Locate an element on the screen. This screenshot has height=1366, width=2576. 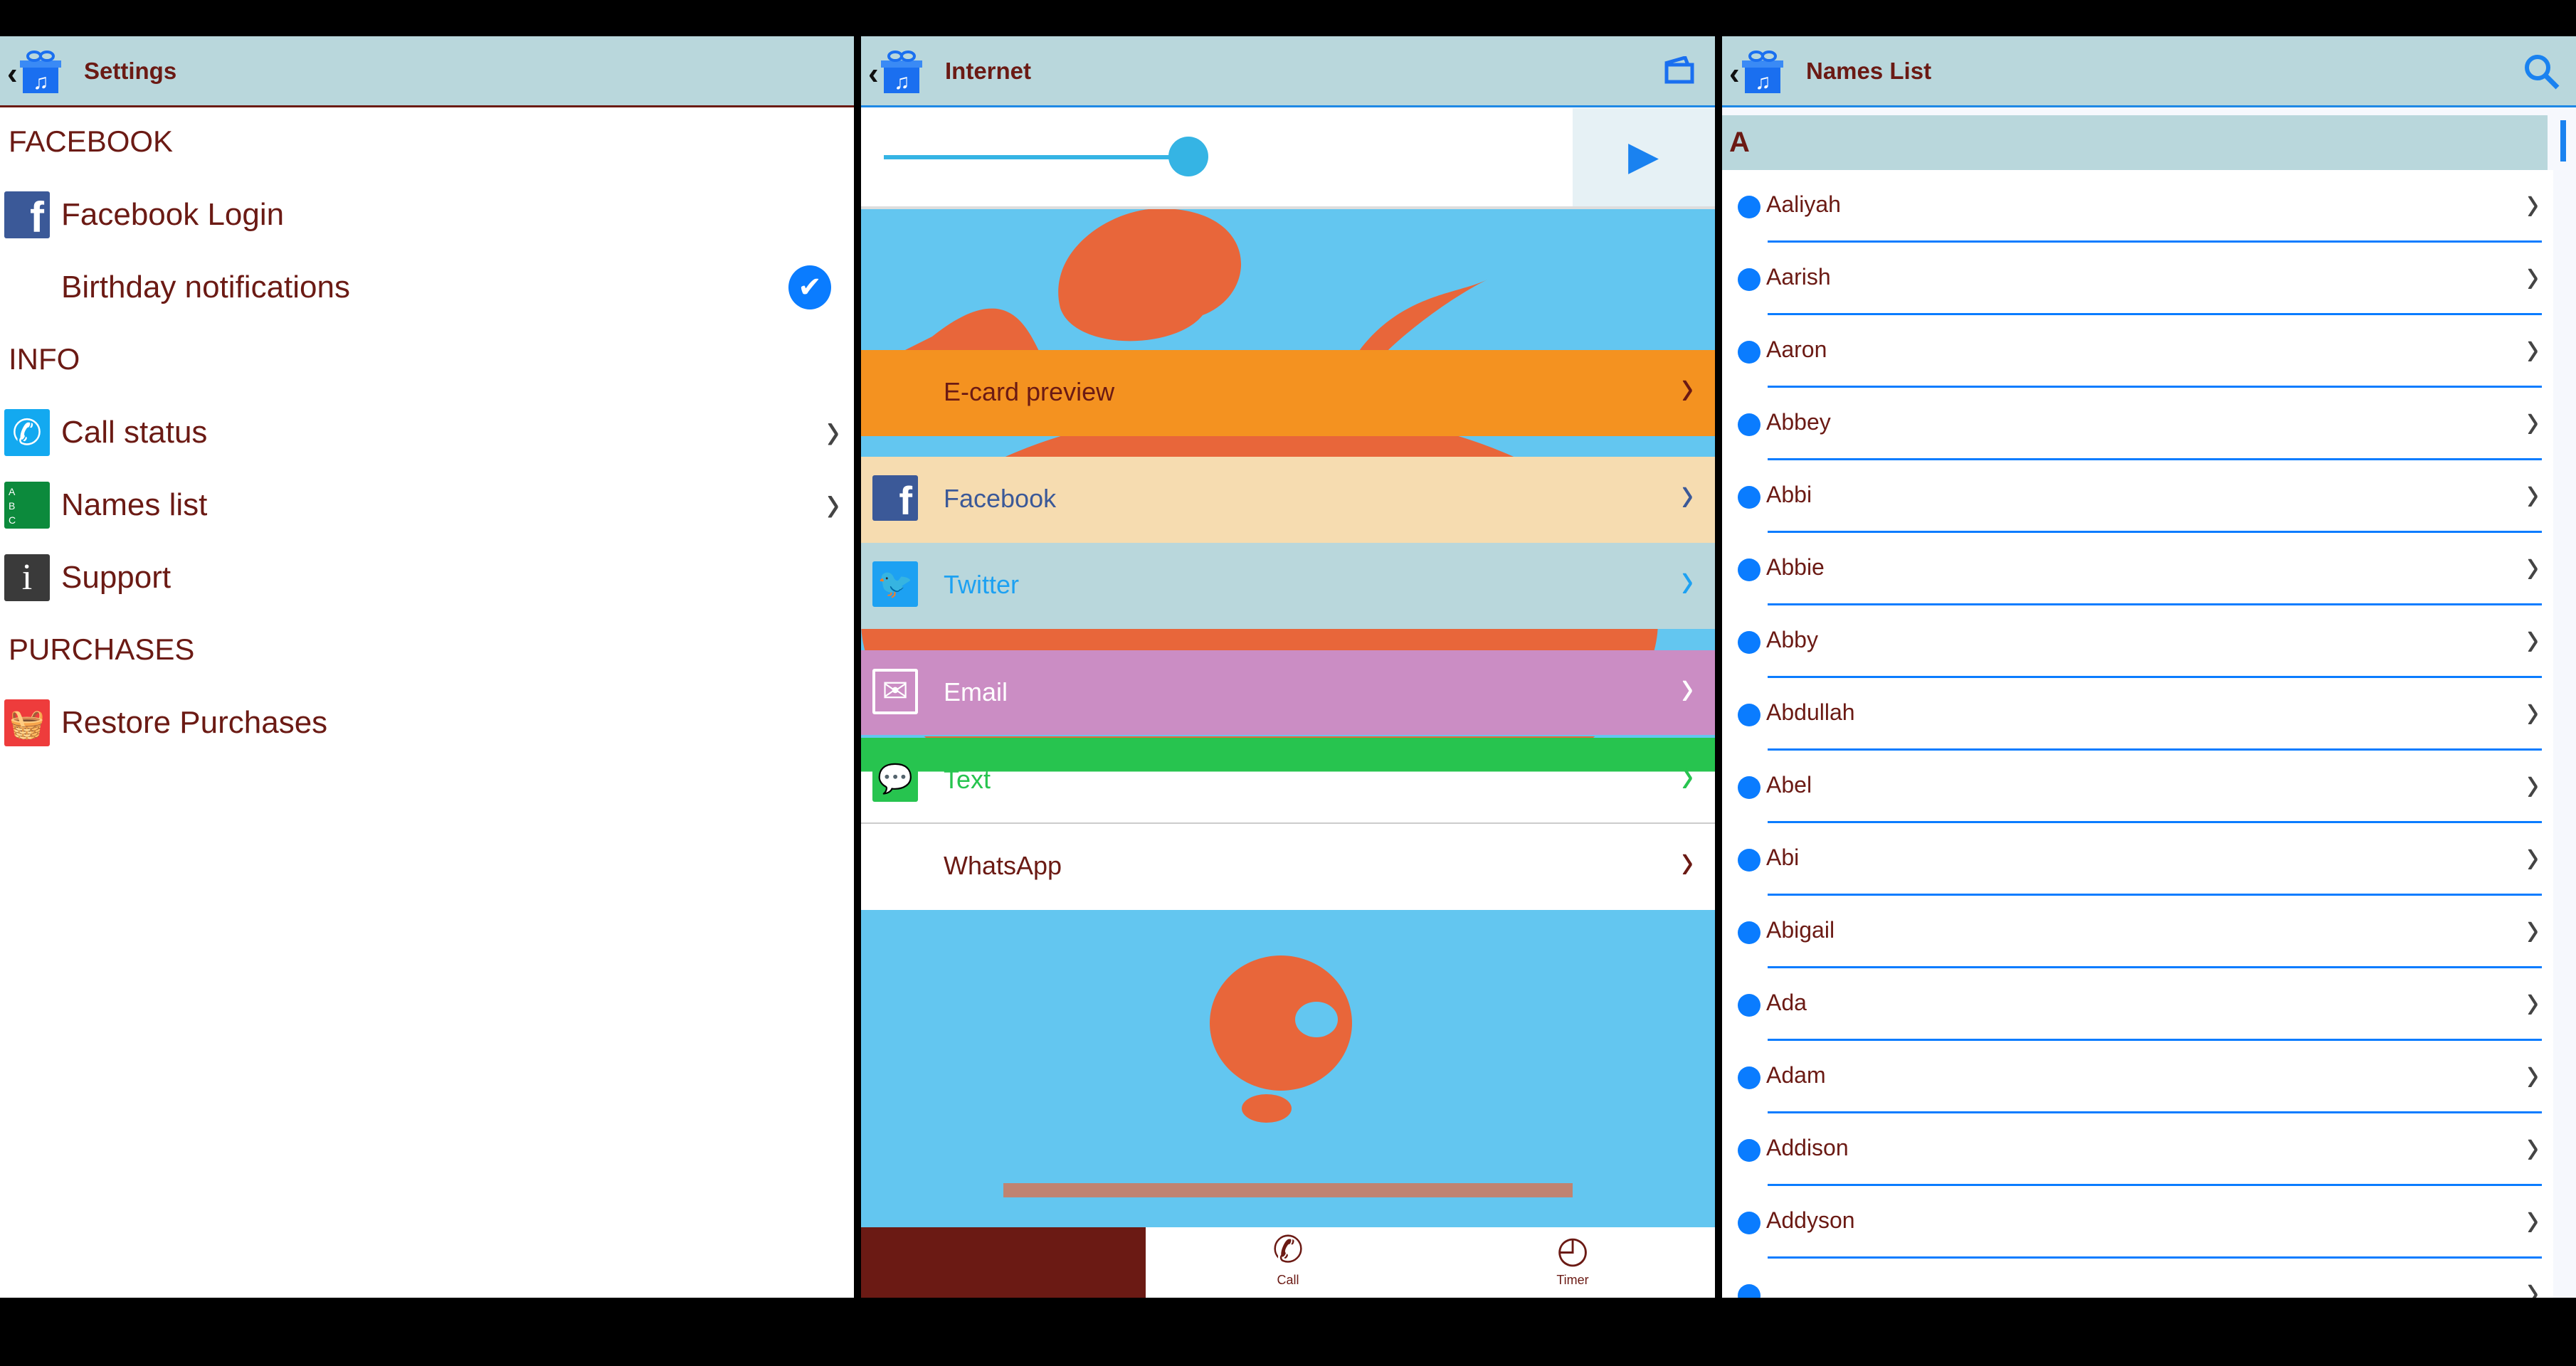
scrollbar is located at coordinates (2563, 141).